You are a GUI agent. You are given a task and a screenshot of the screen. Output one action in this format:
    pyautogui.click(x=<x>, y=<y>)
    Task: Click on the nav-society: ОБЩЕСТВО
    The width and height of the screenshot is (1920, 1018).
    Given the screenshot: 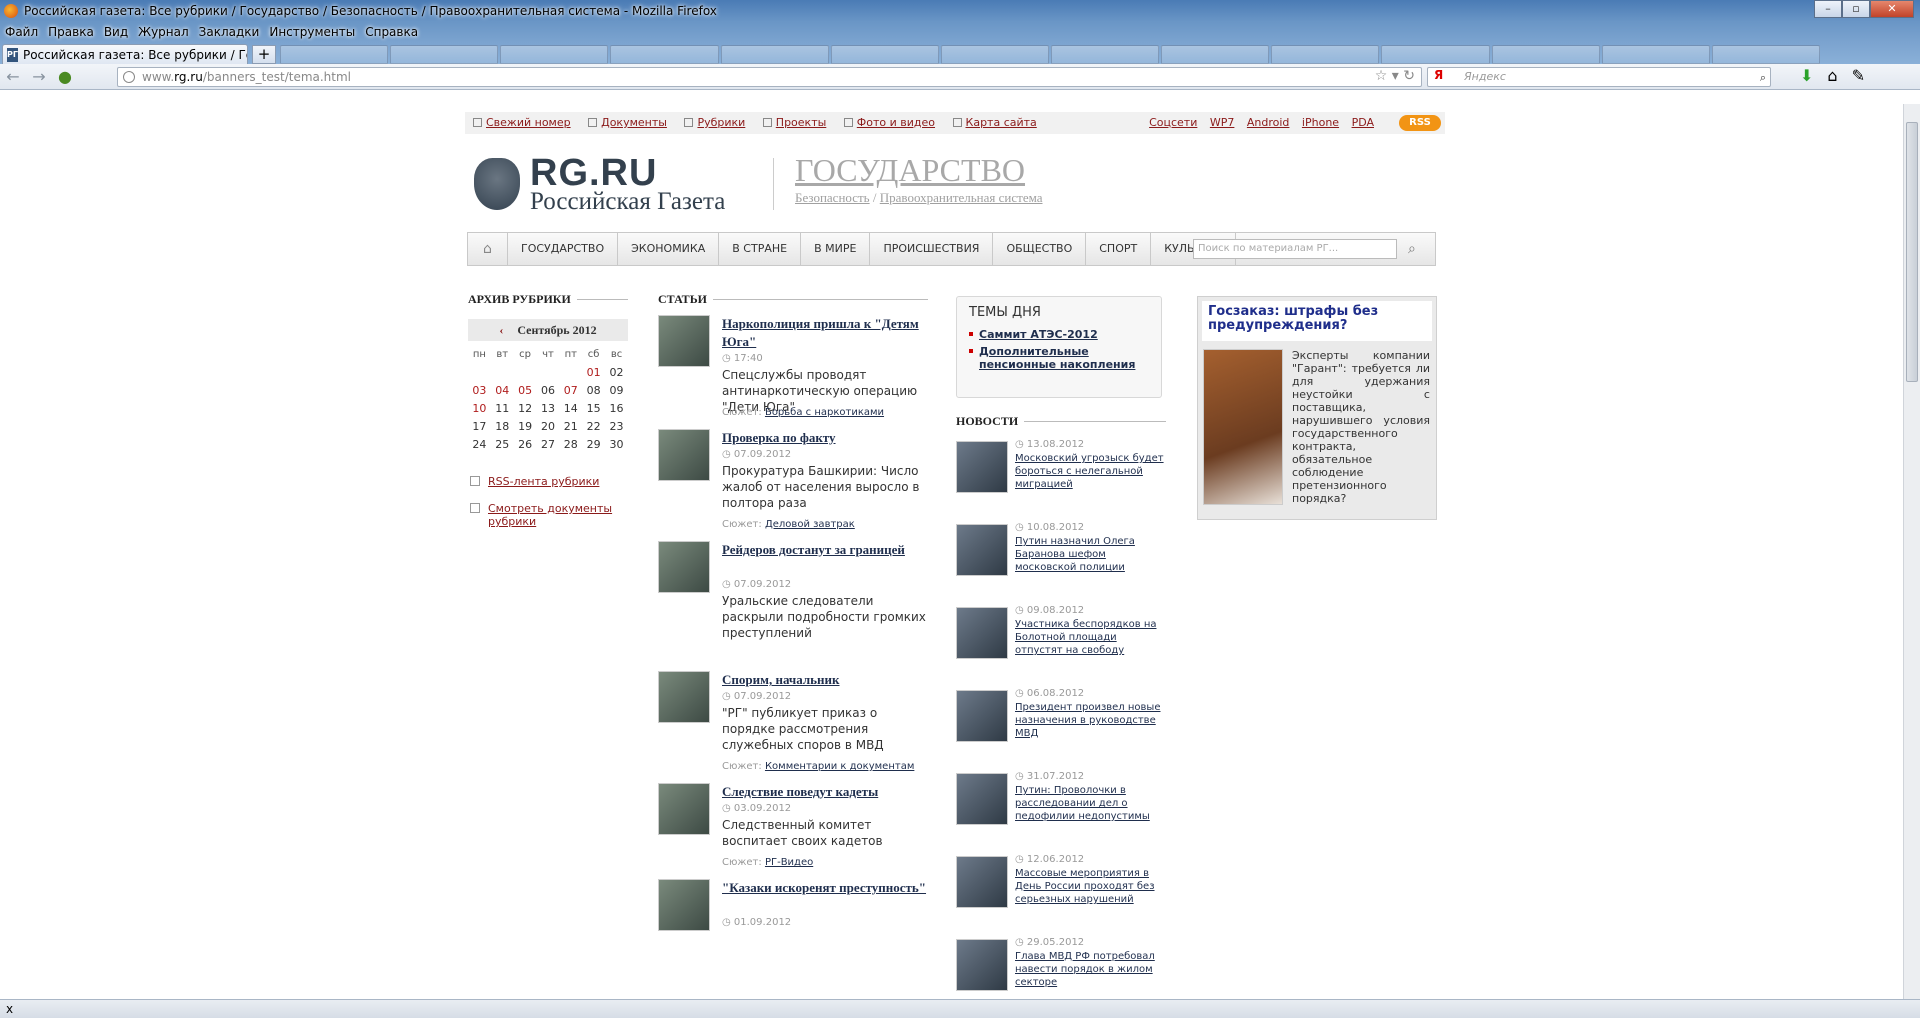 What is the action you would take?
    pyautogui.click(x=1040, y=249)
    